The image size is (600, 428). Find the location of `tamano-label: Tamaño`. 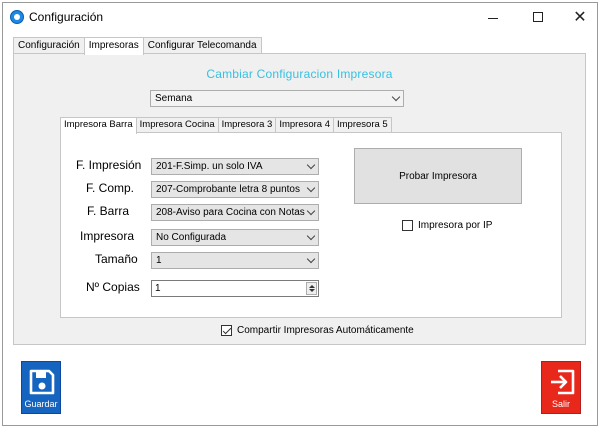

tamano-label: Tamaño is located at coordinates (116, 259).